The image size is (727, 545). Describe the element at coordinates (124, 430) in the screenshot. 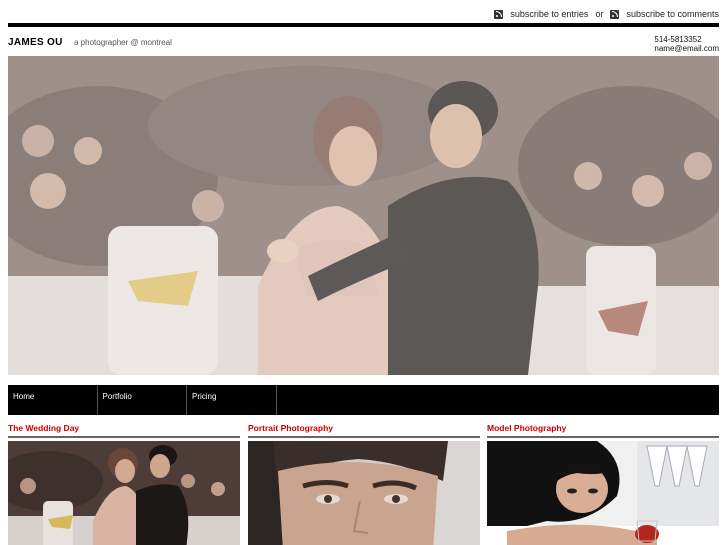

I see `section-title-wedding: The Wedding Day` at that location.